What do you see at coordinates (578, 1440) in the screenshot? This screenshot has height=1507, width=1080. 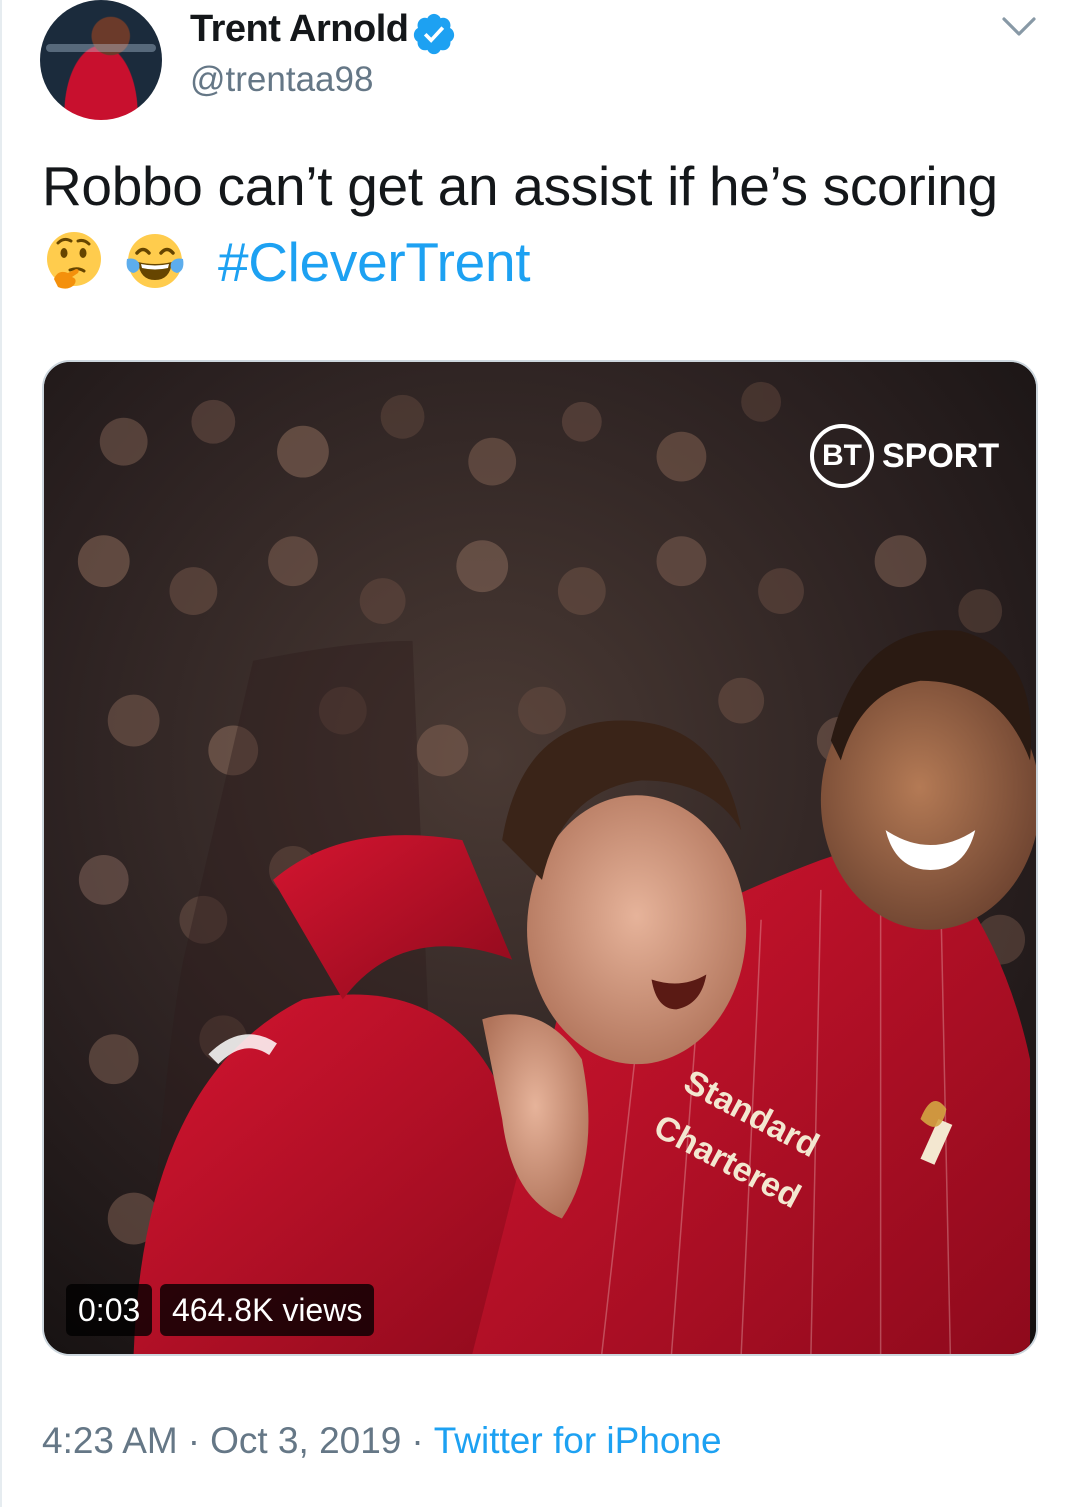 I see `tweet-source-link: Twitter for iPhone` at bounding box center [578, 1440].